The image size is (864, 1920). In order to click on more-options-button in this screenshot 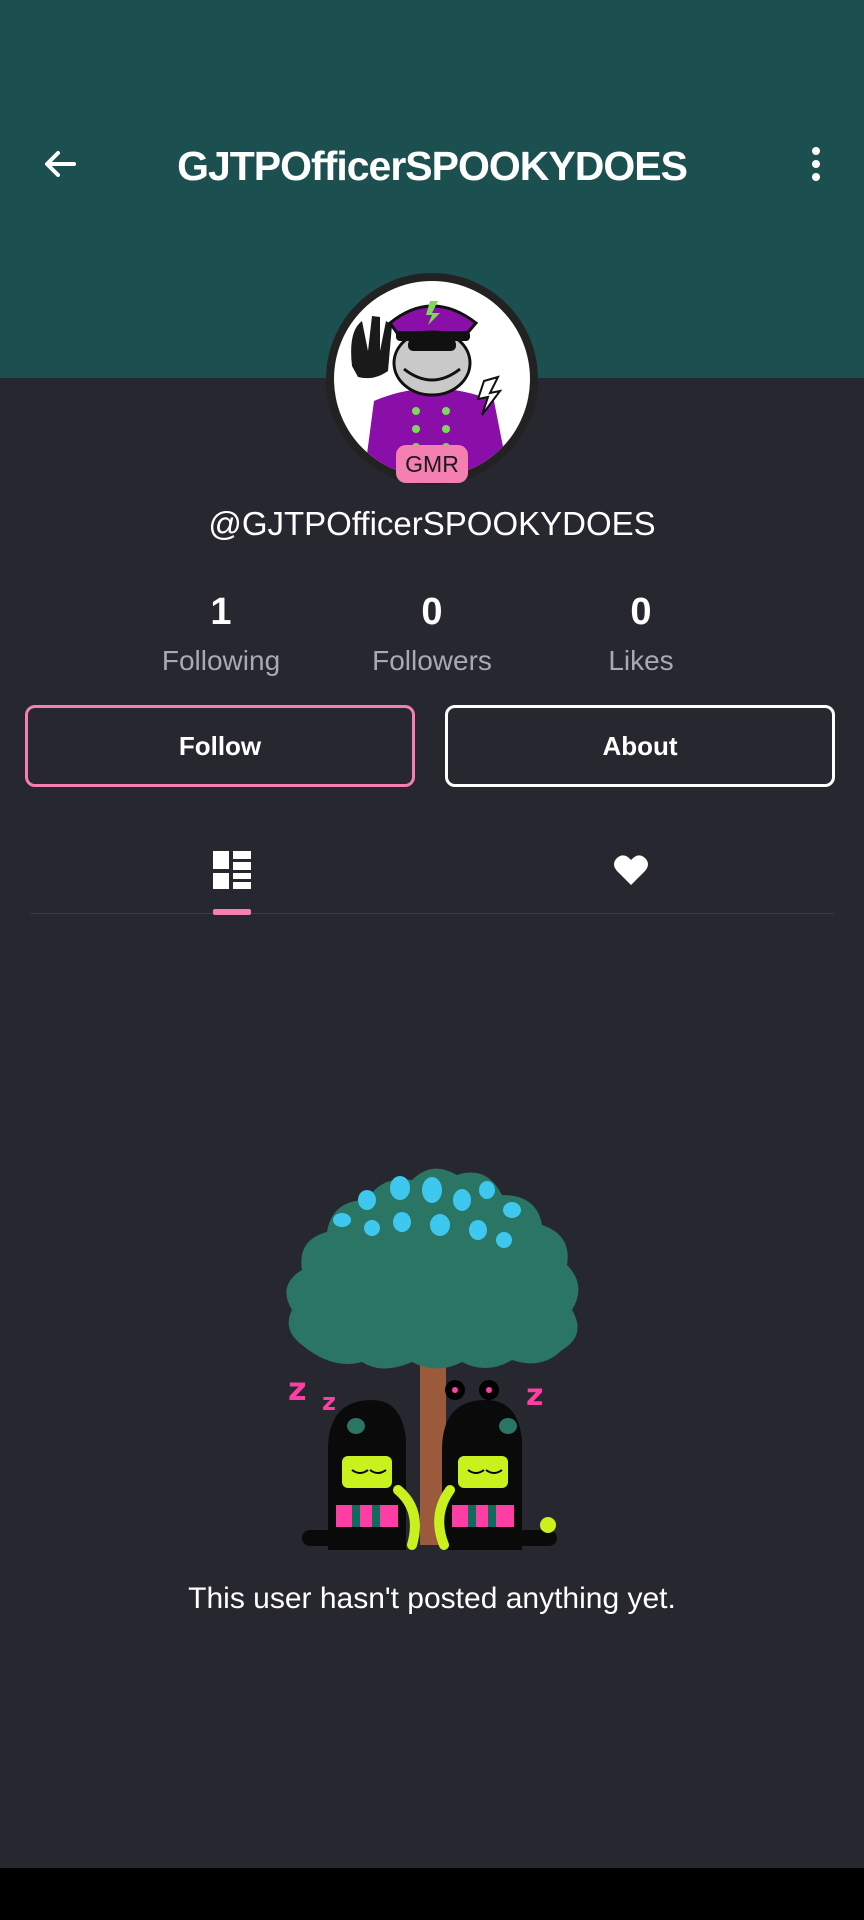, I will do `click(816, 164)`.